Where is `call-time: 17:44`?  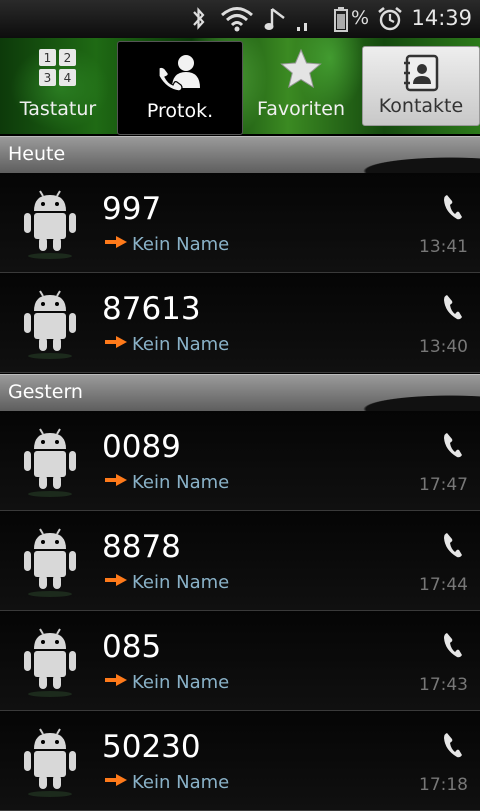 call-time: 17:44 is located at coordinates (443, 585).